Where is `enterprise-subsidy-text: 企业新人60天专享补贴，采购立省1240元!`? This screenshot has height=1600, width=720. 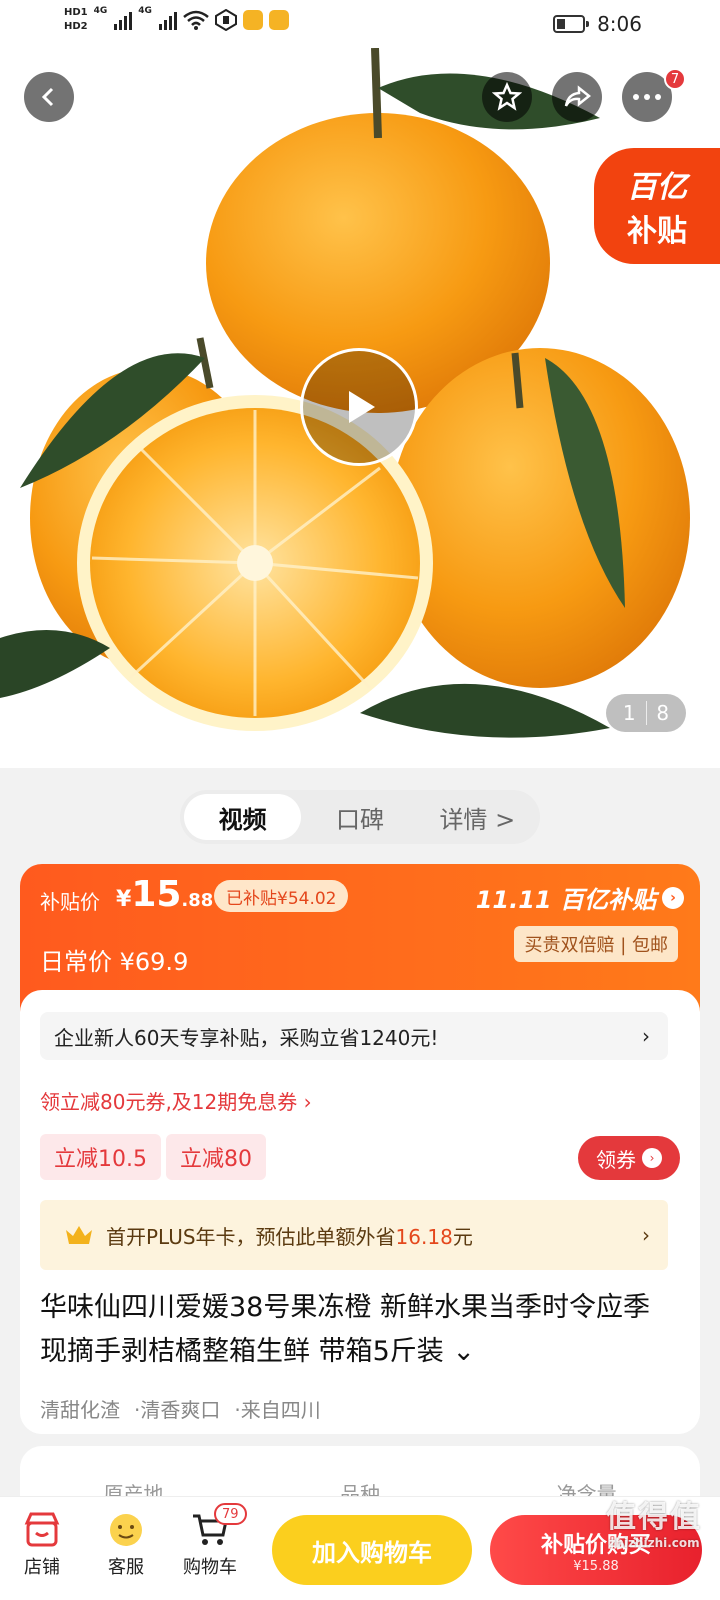
enterprise-subsidy-text: 企业新人60天专享补贴，采购立省1240元! is located at coordinates (246, 1037).